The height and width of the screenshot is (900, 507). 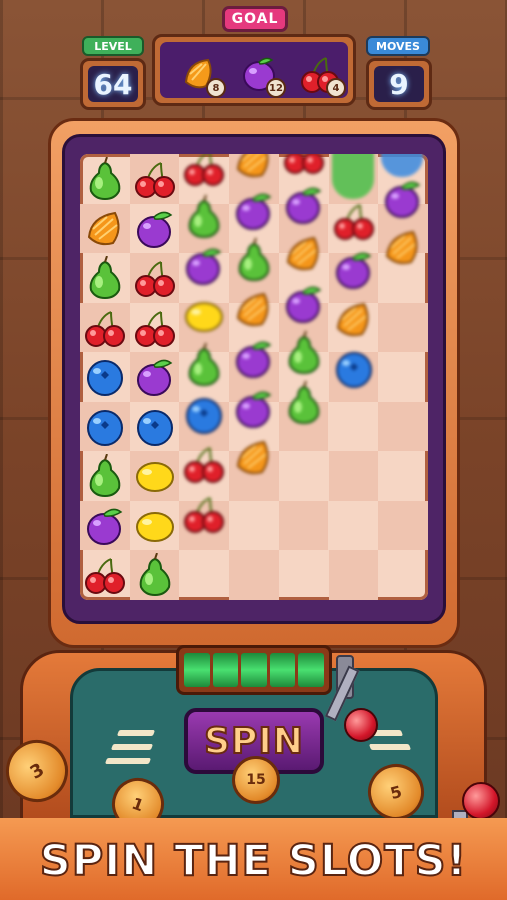 I want to click on goal-orange: 8, so click(x=202, y=75).